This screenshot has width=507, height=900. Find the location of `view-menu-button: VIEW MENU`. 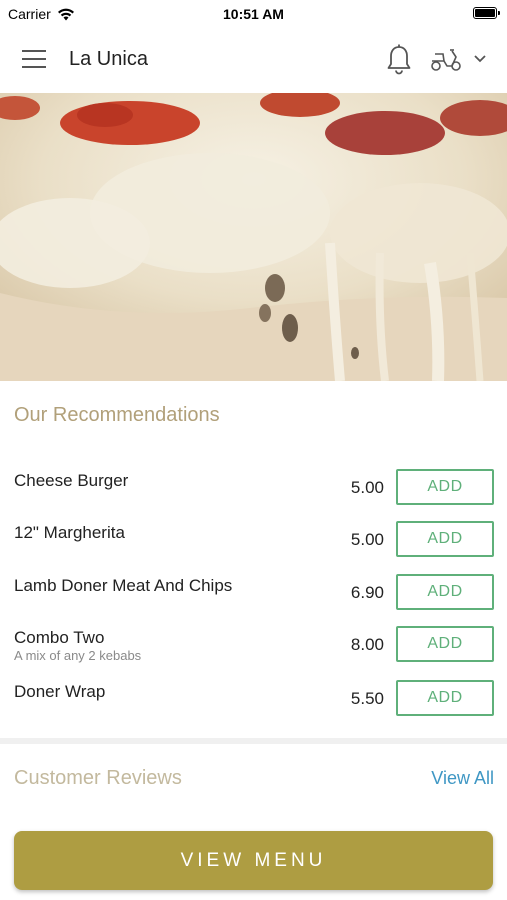

view-menu-button: VIEW MENU is located at coordinates (253, 860).